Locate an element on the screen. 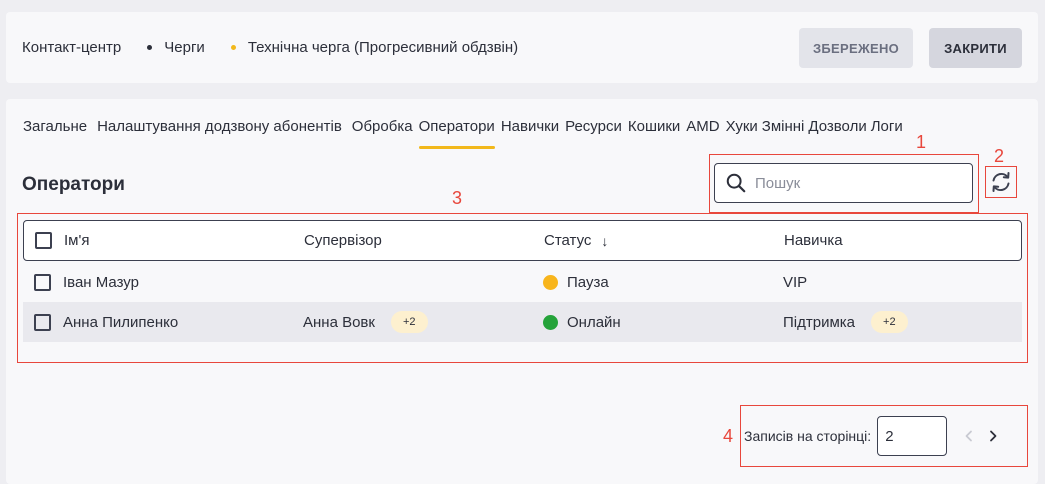 The width and height of the screenshot is (1045, 484). tab-permissions: Дозволи is located at coordinates (837, 133).